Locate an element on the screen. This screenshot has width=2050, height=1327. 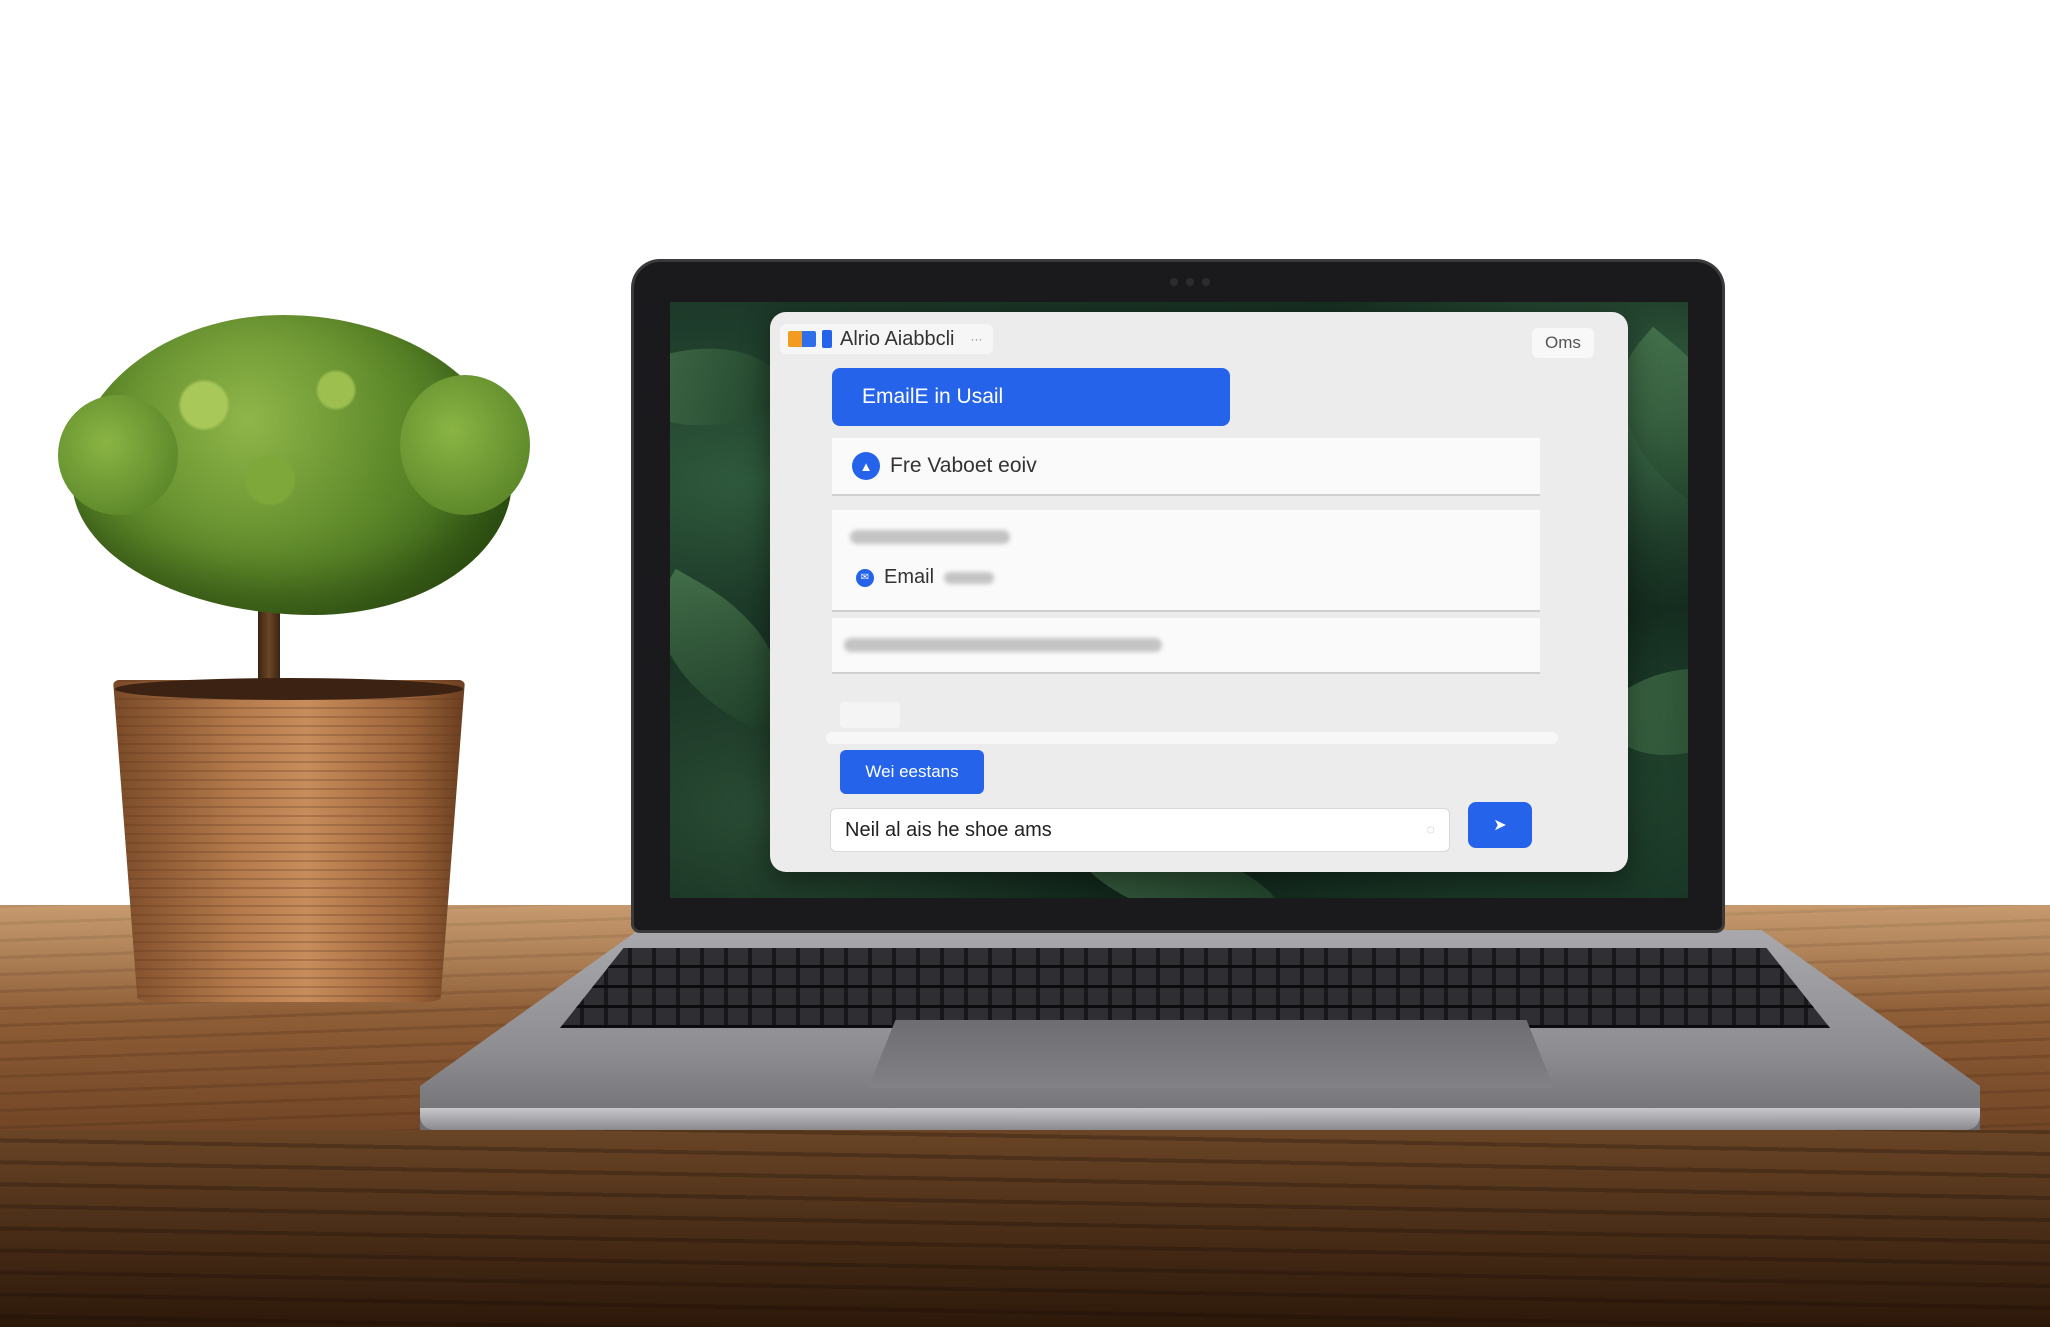
app-logo-icon is located at coordinates (810, 339).